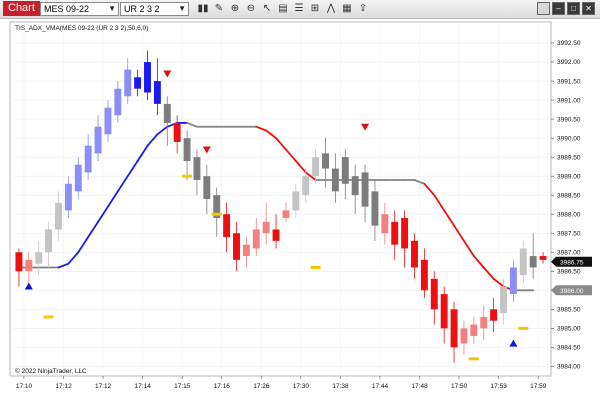 The height and width of the screenshot is (400, 600). What do you see at coordinates (203, 9) in the screenshot?
I see `bar-style-icon: ▮▮` at bounding box center [203, 9].